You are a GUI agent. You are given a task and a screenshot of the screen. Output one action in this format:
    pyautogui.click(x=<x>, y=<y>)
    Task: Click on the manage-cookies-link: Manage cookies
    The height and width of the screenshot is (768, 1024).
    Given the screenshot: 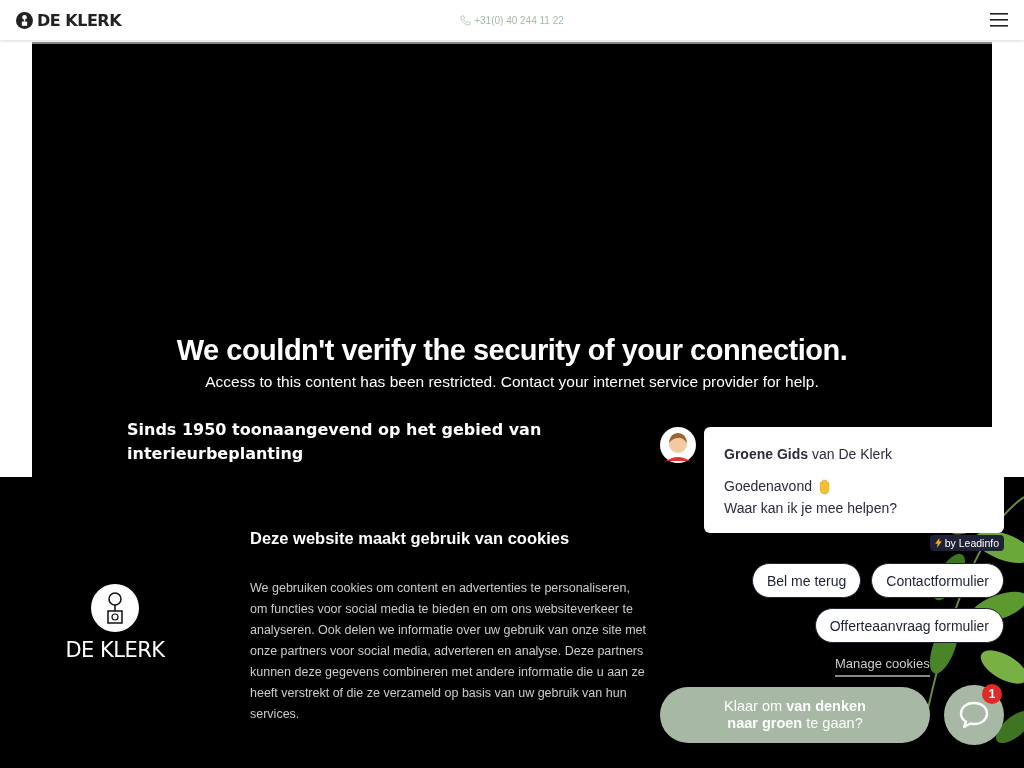 What is the action you would take?
    pyautogui.click(x=882, y=666)
    